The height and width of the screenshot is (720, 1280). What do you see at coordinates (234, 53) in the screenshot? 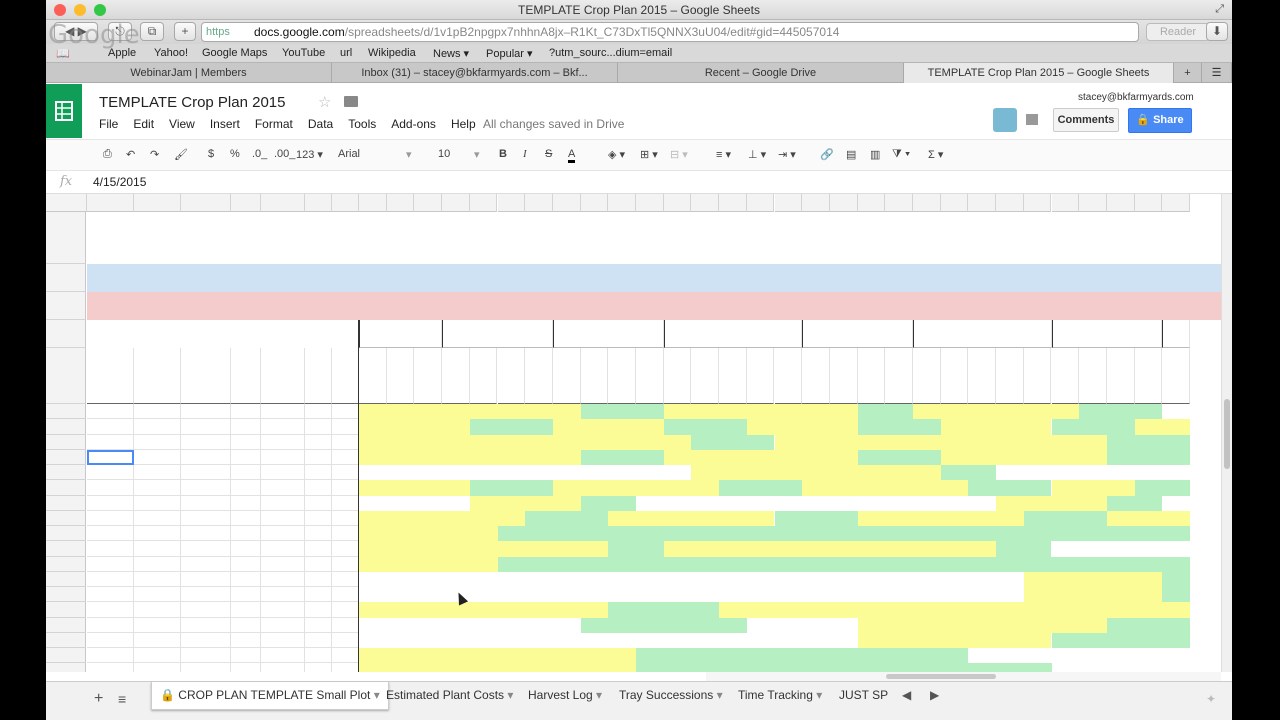
I see `bookmark-google-maps: Google Maps` at bounding box center [234, 53].